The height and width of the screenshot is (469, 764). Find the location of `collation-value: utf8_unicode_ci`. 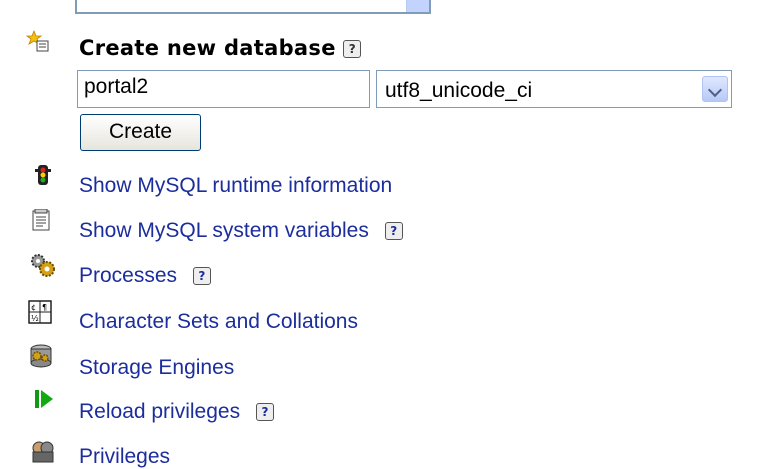

collation-value: utf8_unicode_ci is located at coordinates (459, 90).